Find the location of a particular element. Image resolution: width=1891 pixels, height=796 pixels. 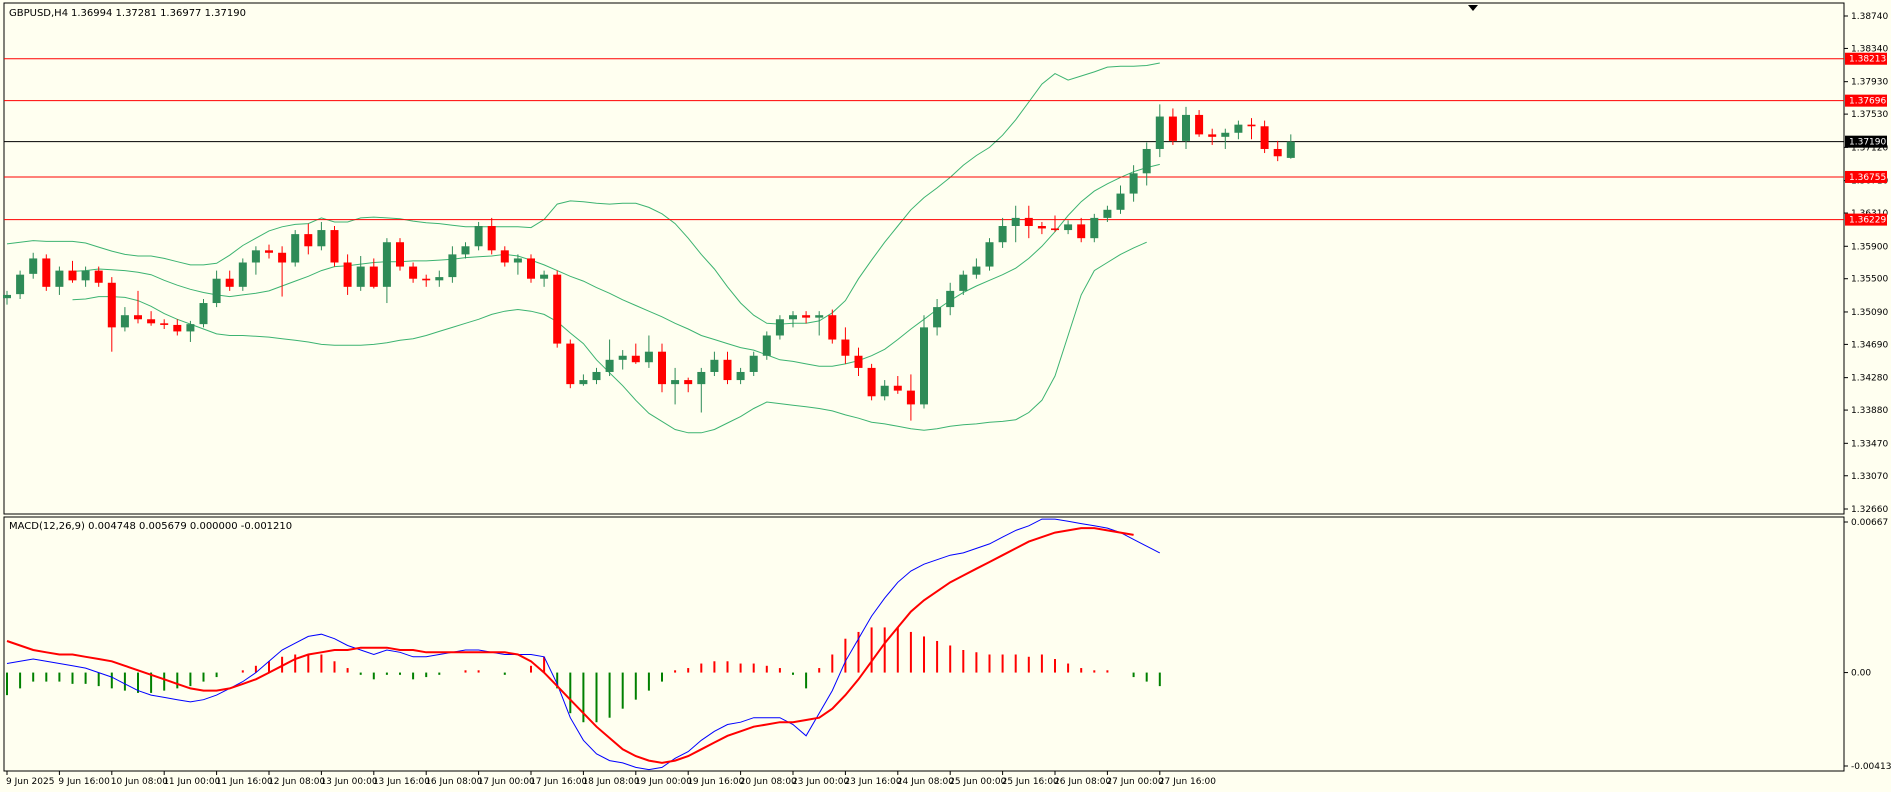

level-price-label: 1.36755 is located at coordinates (1867, 178).